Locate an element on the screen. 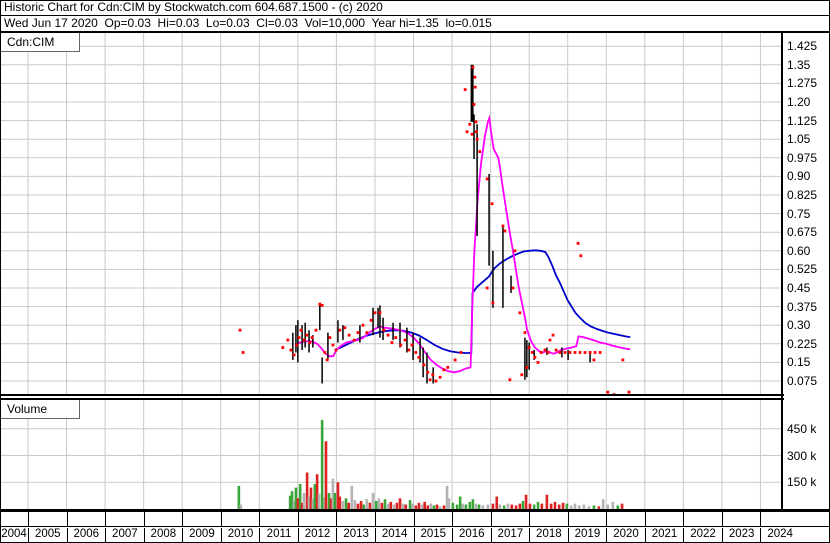 The height and width of the screenshot is (543, 830). year-label-2012: 2012 is located at coordinates (317, 535).